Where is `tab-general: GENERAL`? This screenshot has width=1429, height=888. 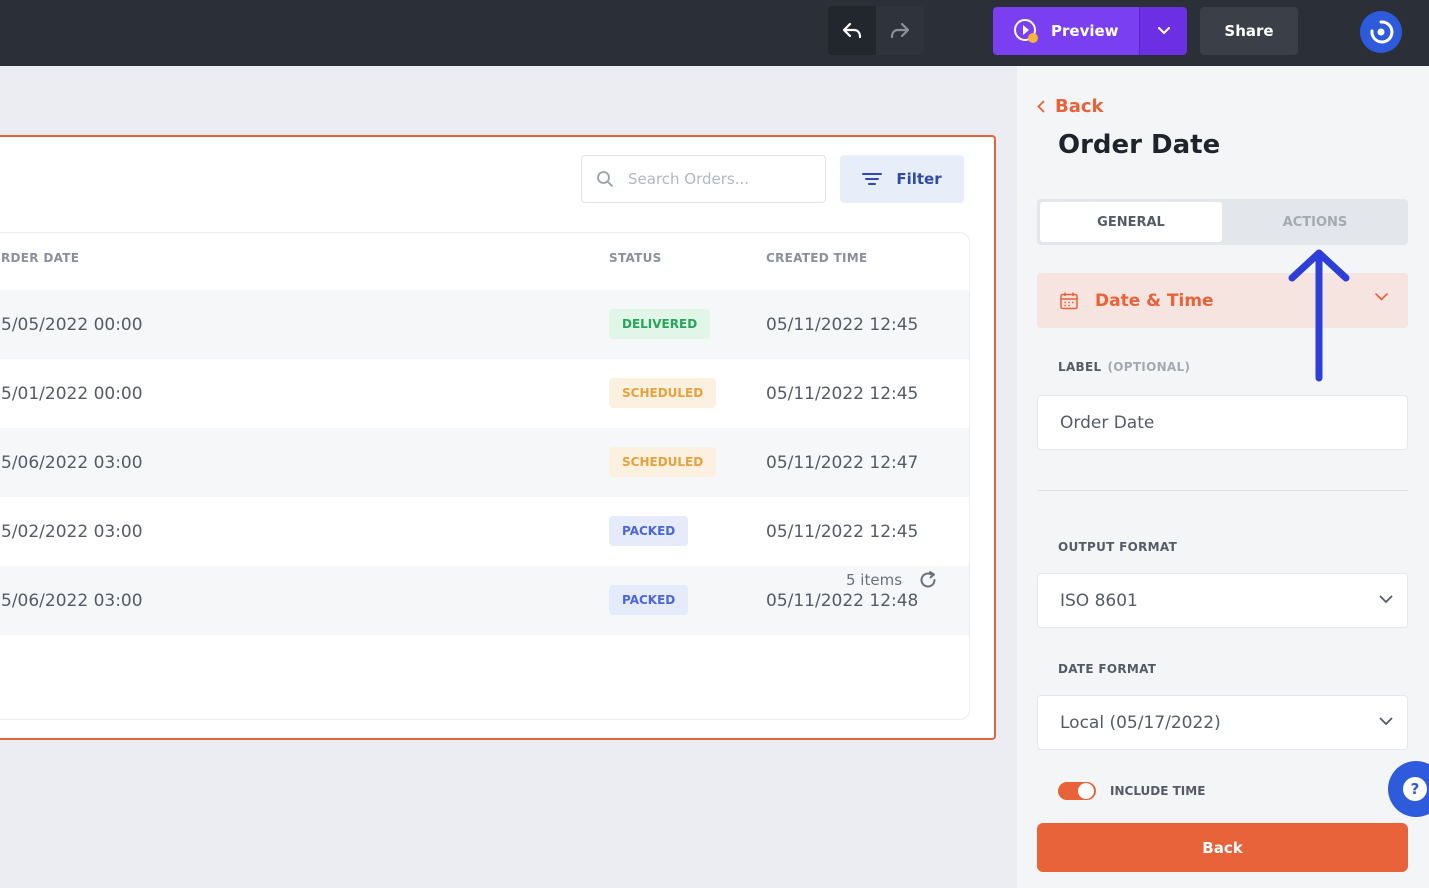
tab-general: GENERAL is located at coordinates (1131, 222).